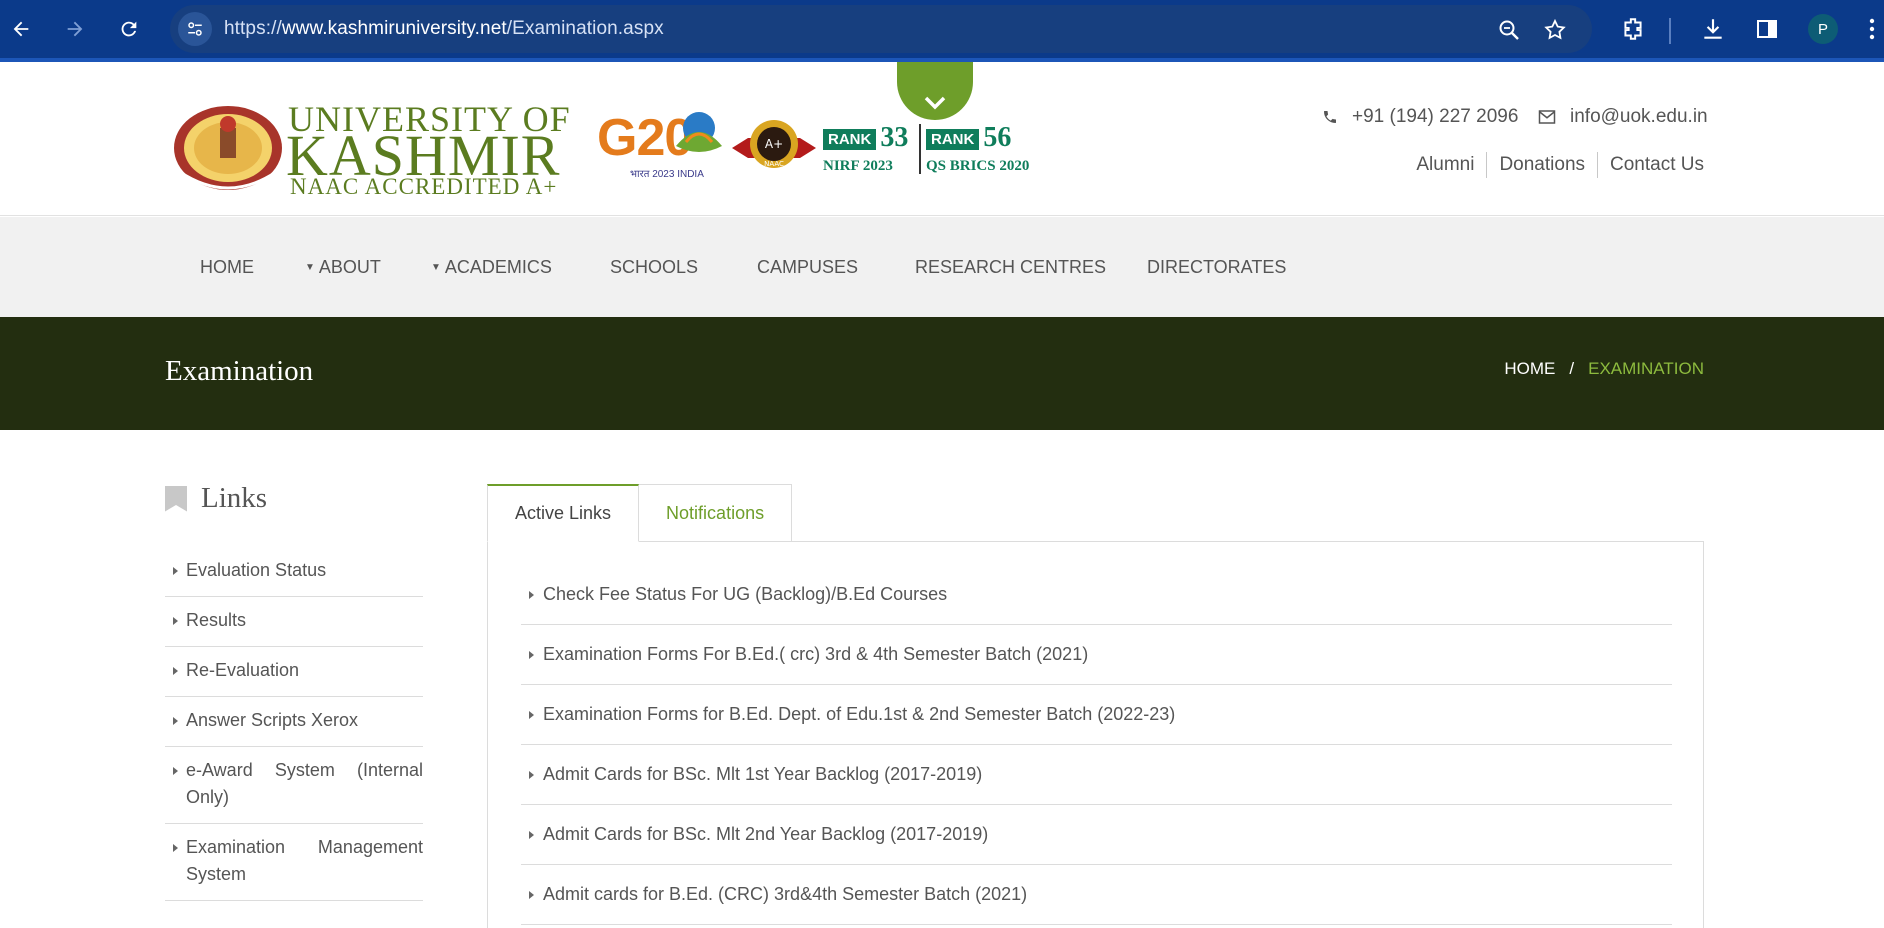 This screenshot has height=928, width=1884. I want to click on nav-home: HOME, so click(227, 267).